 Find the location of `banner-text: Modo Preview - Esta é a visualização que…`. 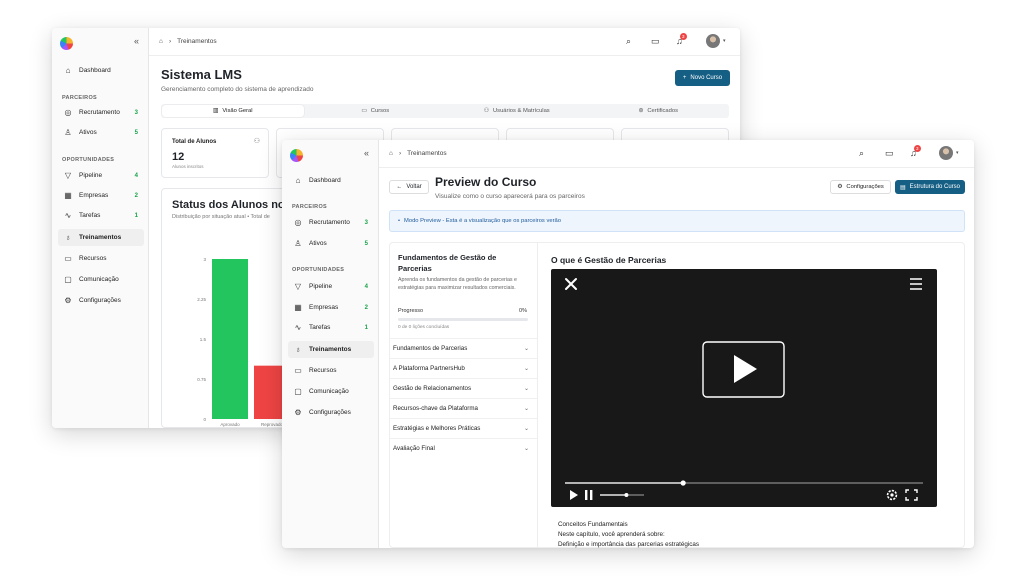

banner-text: Modo Preview - Esta é a visualização que… is located at coordinates (482, 221).